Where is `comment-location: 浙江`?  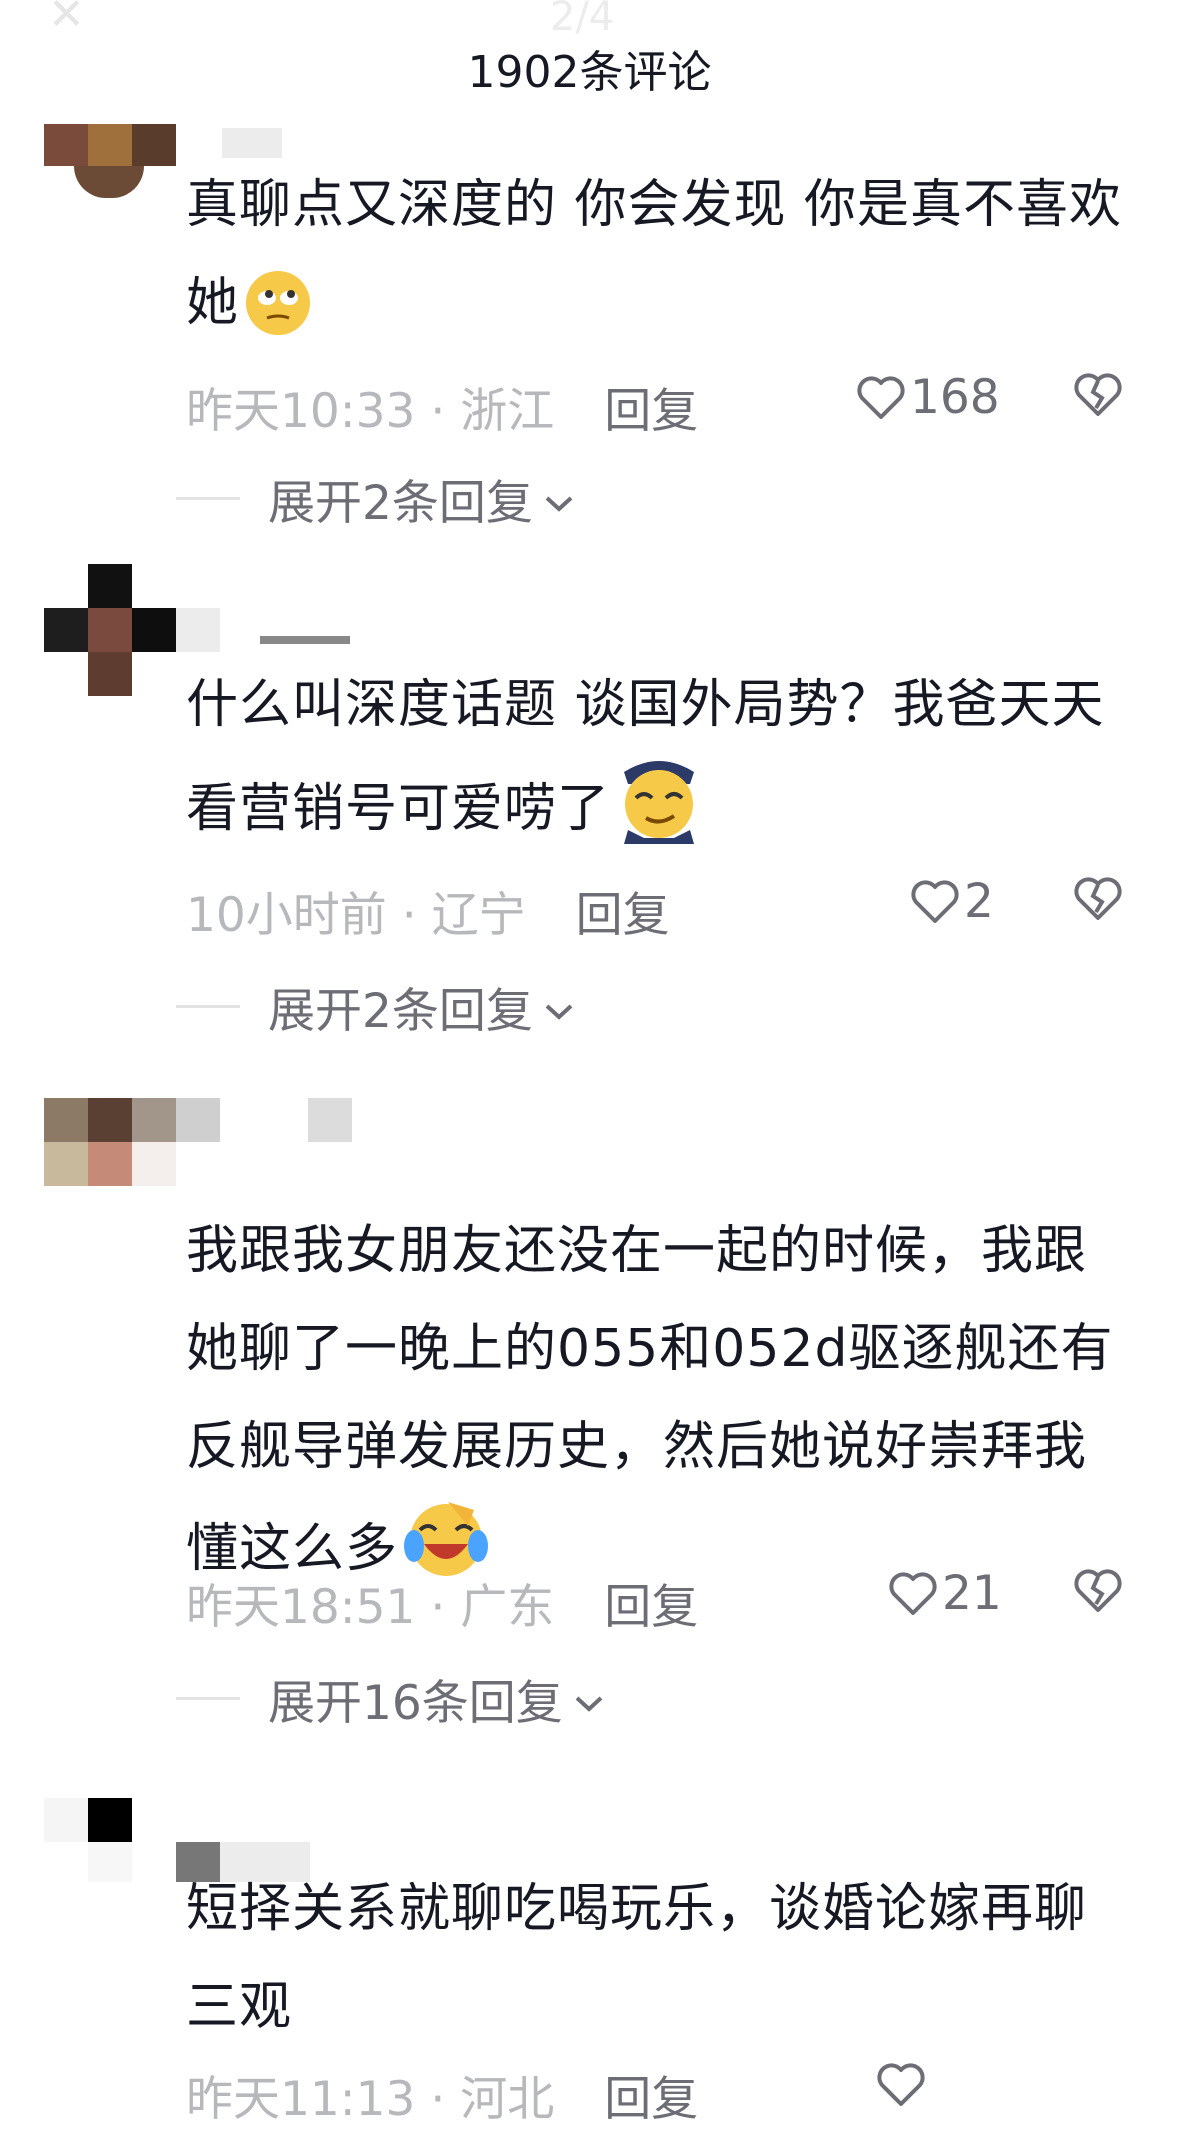
comment-location: 浙江 is located at coordinates (507, 411).